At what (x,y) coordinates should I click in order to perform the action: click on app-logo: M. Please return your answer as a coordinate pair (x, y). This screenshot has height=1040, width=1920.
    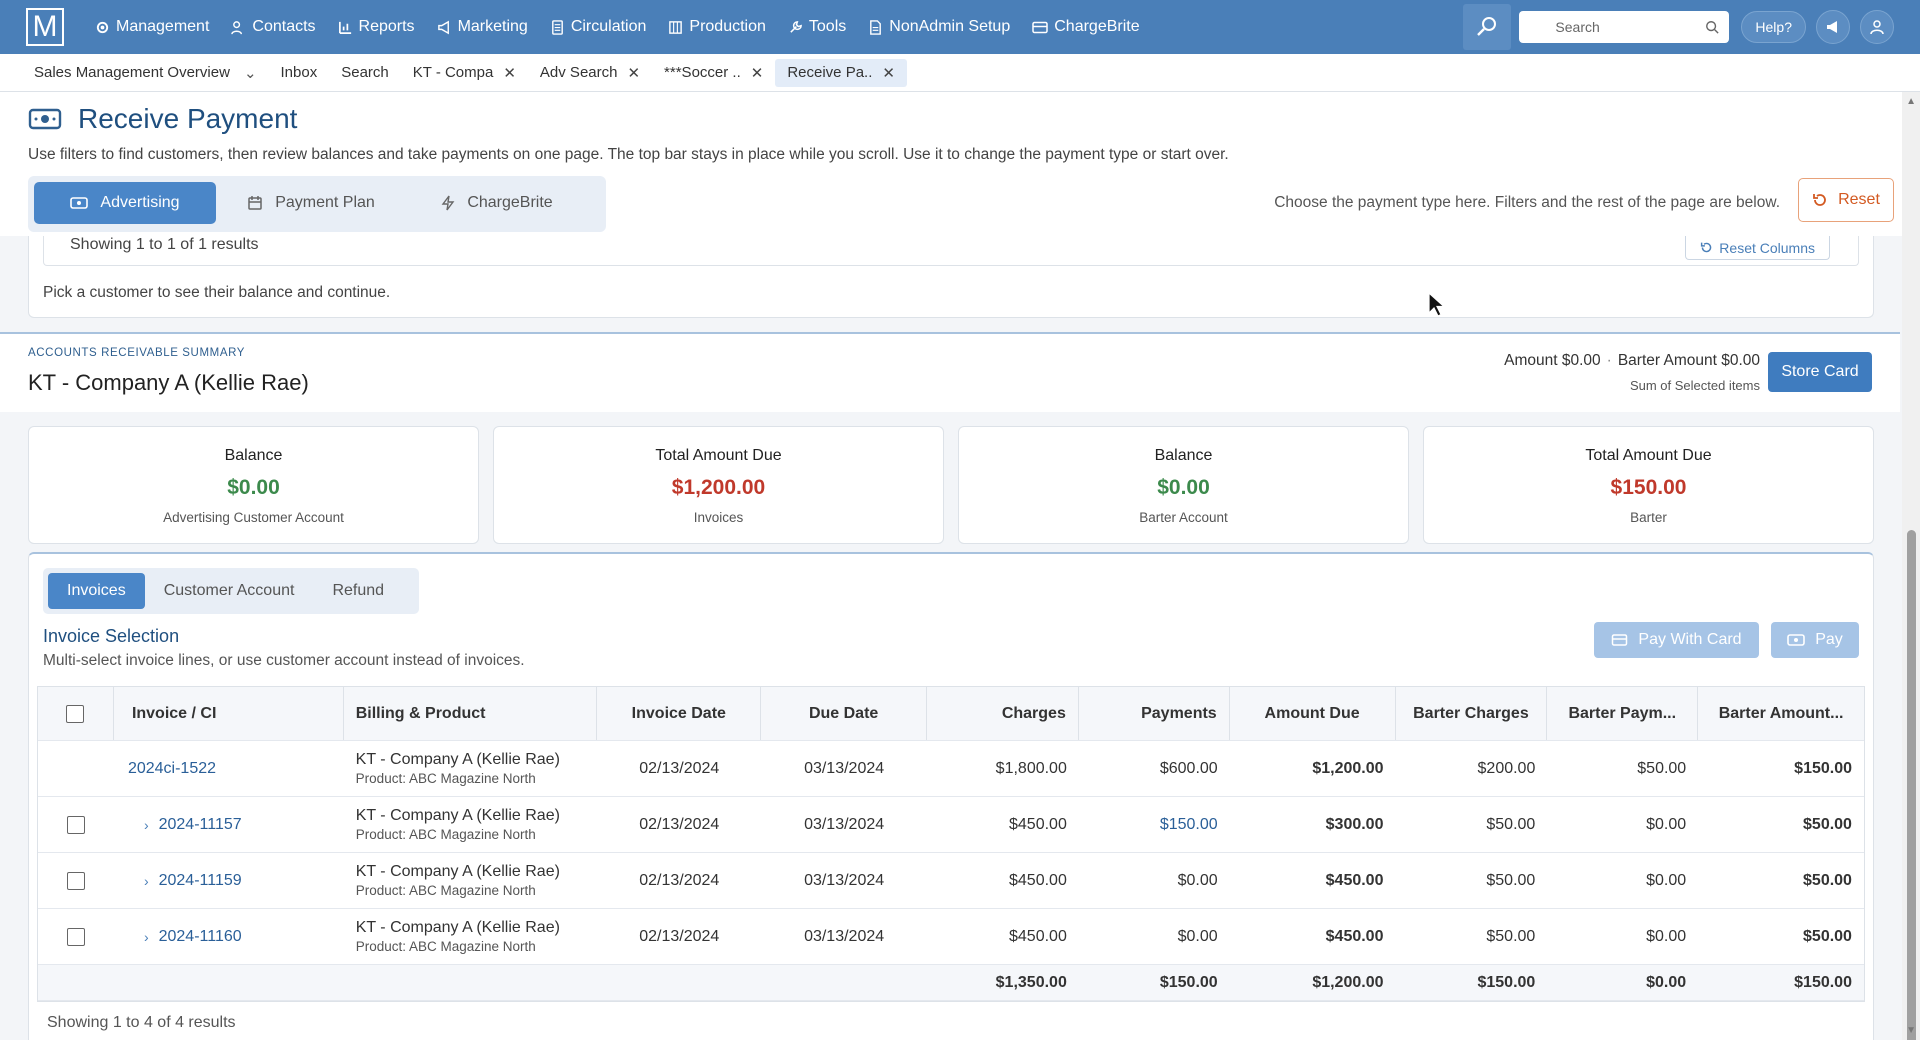
    Looking at the image, I should click on (45, 27).